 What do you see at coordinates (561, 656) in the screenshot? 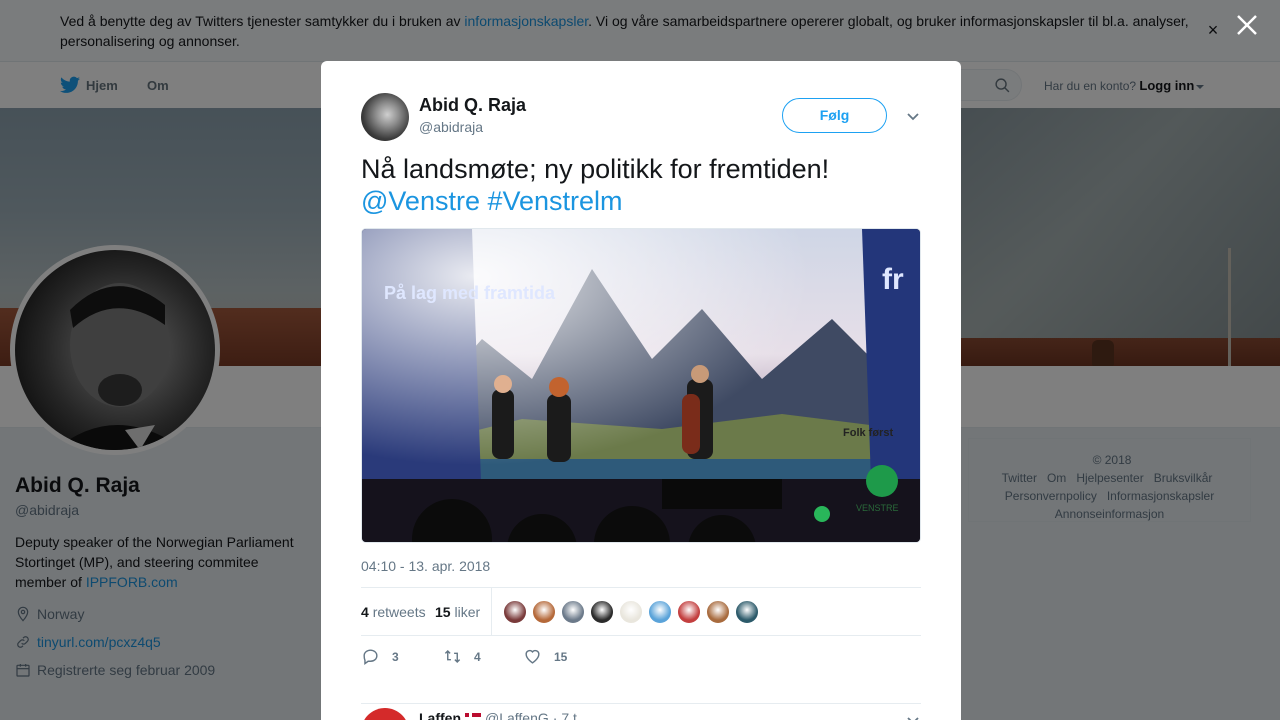
I see `like-count: 15` at bounding box center [561, 656].